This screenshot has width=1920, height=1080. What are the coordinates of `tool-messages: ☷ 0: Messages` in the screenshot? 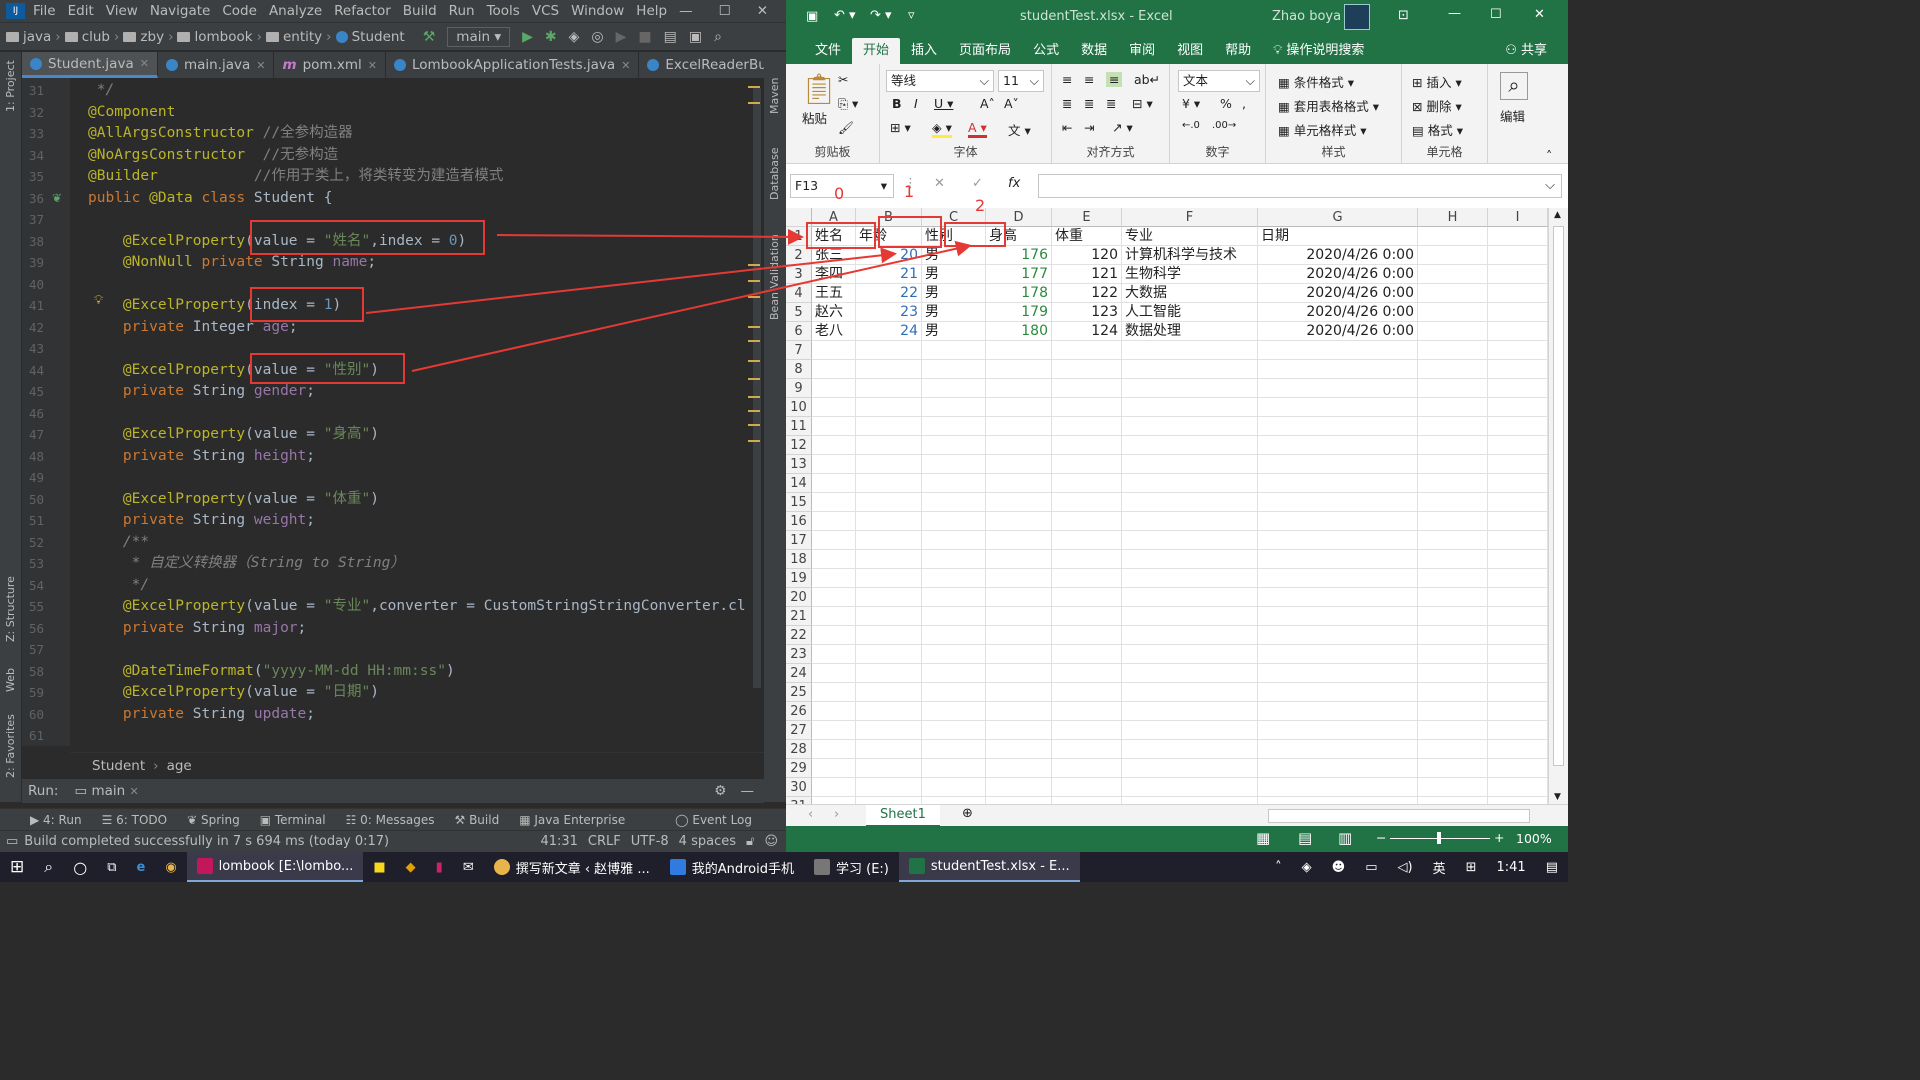 It's located at (390, 820).